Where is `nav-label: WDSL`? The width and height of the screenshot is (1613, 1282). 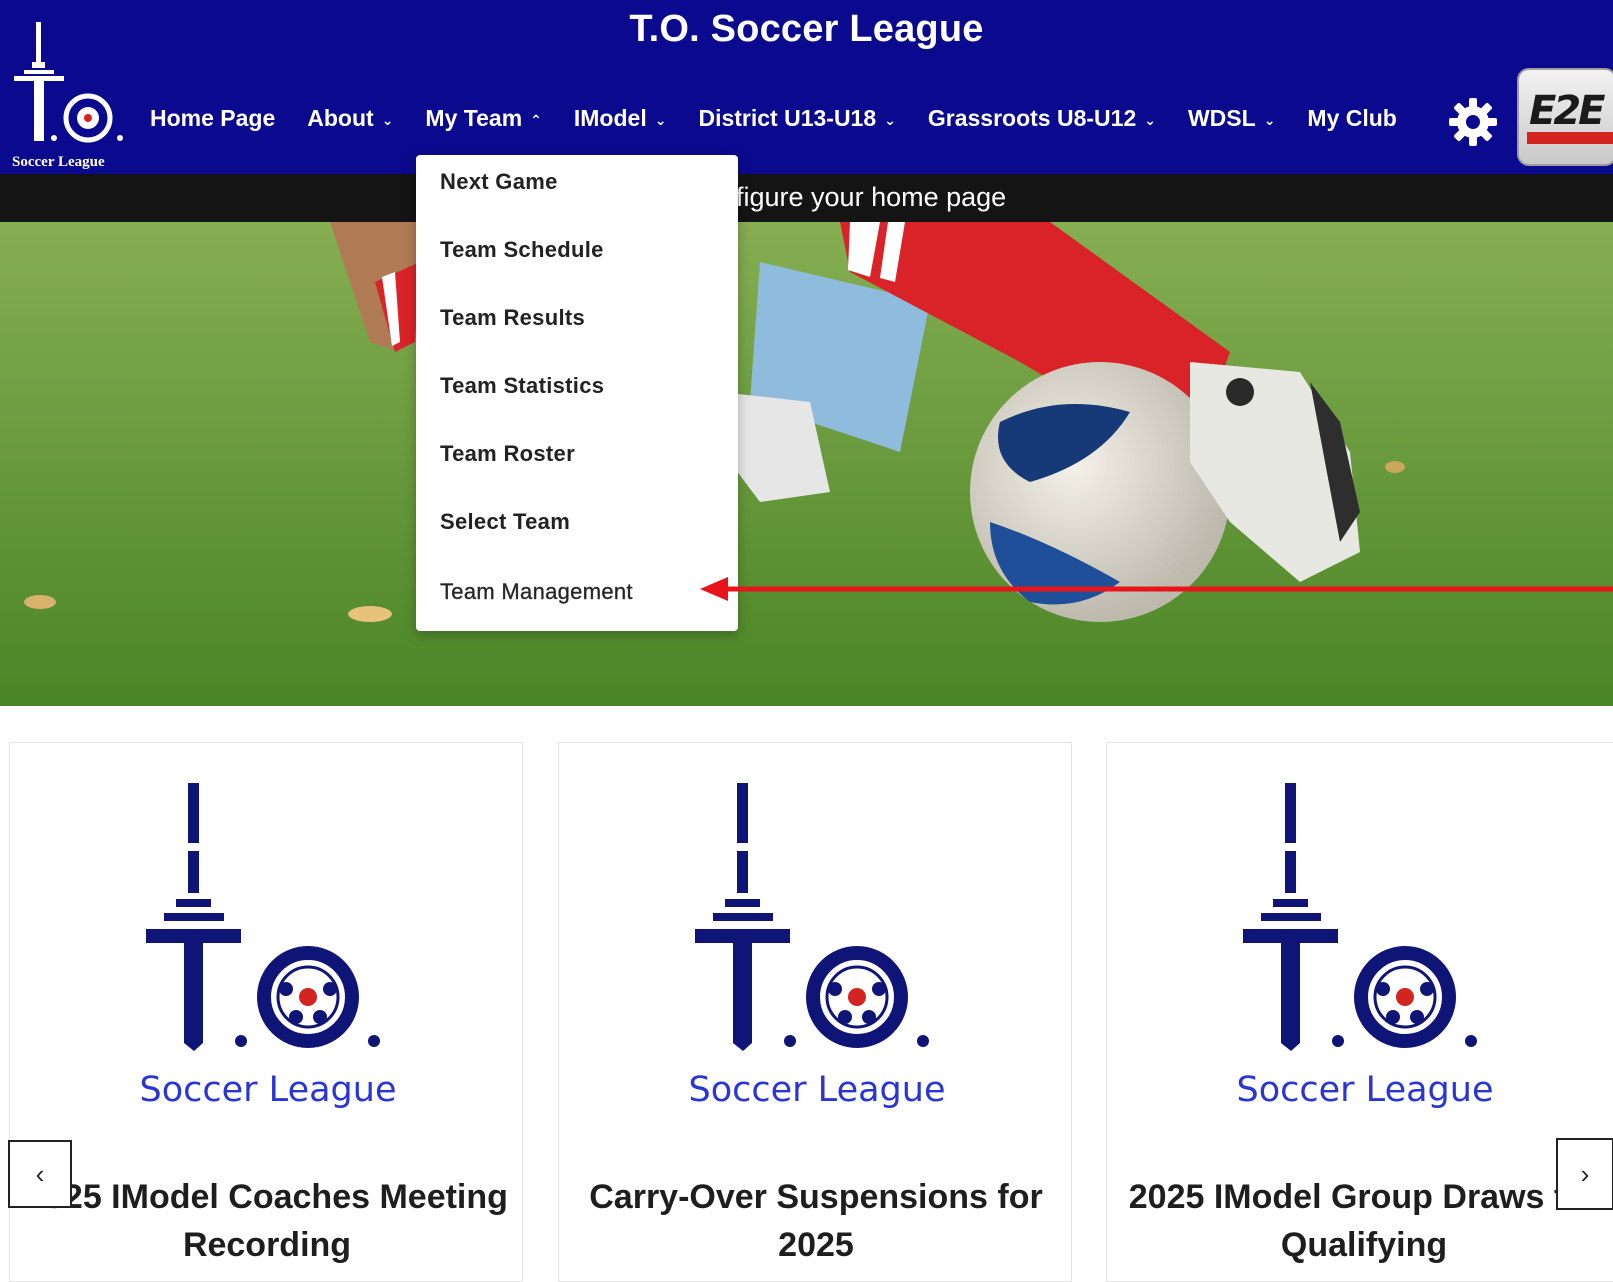
nav-label: WDSL is located at coordinates (1221, 117).